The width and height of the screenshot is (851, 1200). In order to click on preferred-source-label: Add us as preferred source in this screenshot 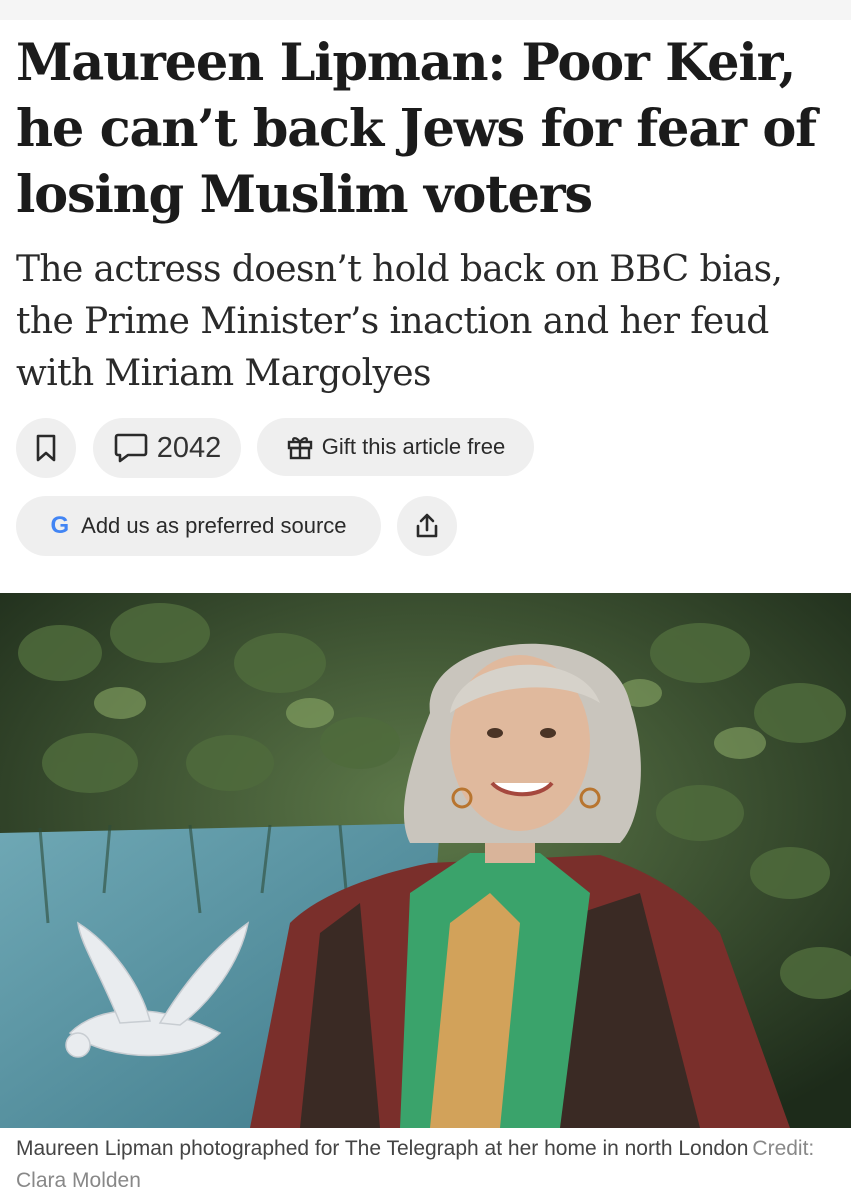, I will do `click(214, 525)`.